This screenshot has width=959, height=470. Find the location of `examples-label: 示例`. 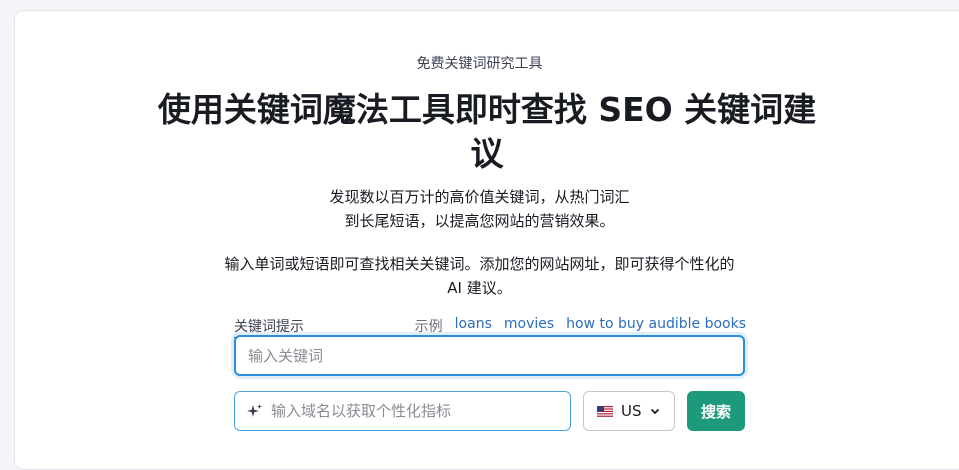

examples-label: 示例 is located at coordinates (428, 327).